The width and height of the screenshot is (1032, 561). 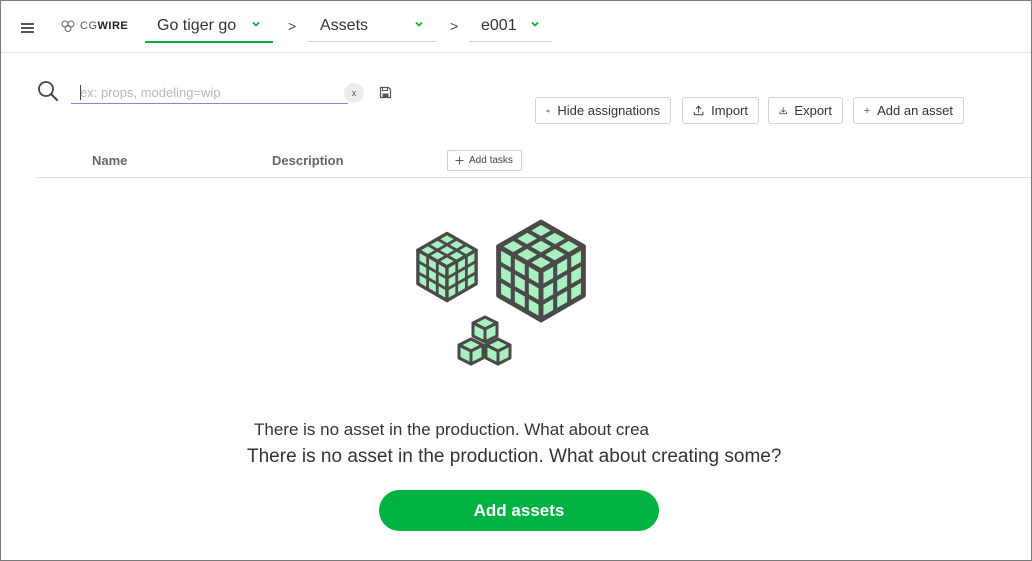 What do you see at coordinates (385, 92) in the screenshot?
I see `save-search-icon` at bounding box center [385, 92].